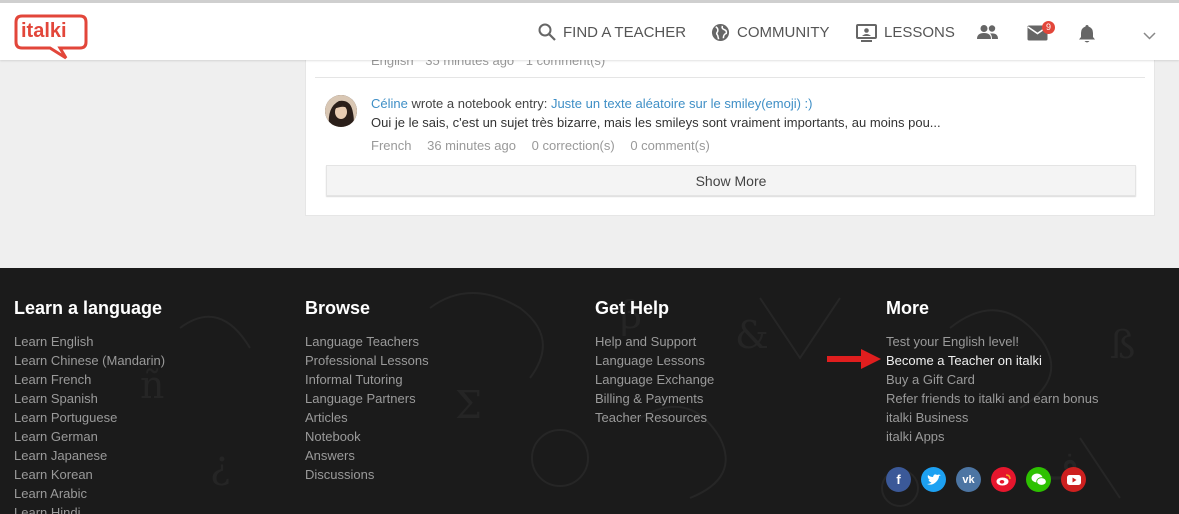 The width and height of the screenshot is (1179, 514). I want to click on footer-link: italki Business, so click(992, 417).